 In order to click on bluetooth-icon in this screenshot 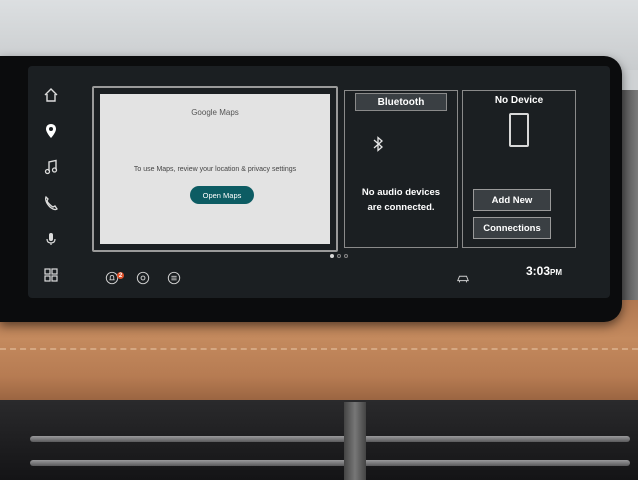, I will do `click(378, 144)`.